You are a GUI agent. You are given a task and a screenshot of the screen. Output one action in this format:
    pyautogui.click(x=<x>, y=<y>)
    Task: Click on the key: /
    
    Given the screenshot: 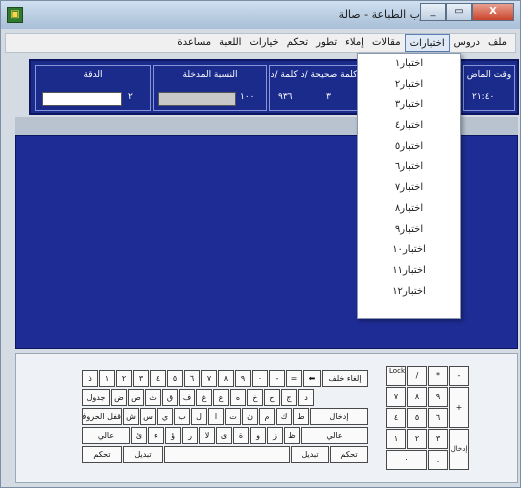 What is the action you would take?
    pyautogui.click(x=417, y=376)
    